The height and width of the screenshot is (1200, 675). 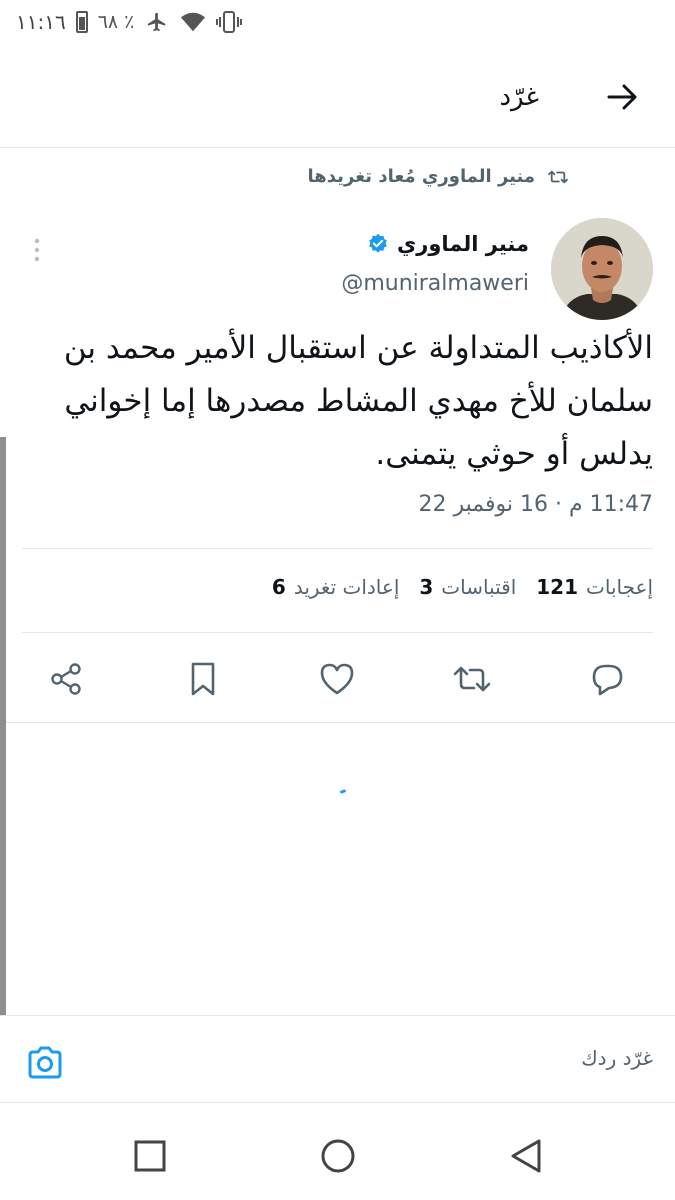 What do you see at coordinates (479, 587) in the screenshot?
I see `stat-quotes-label: اقتباسات` at bounding box center [479, 587].